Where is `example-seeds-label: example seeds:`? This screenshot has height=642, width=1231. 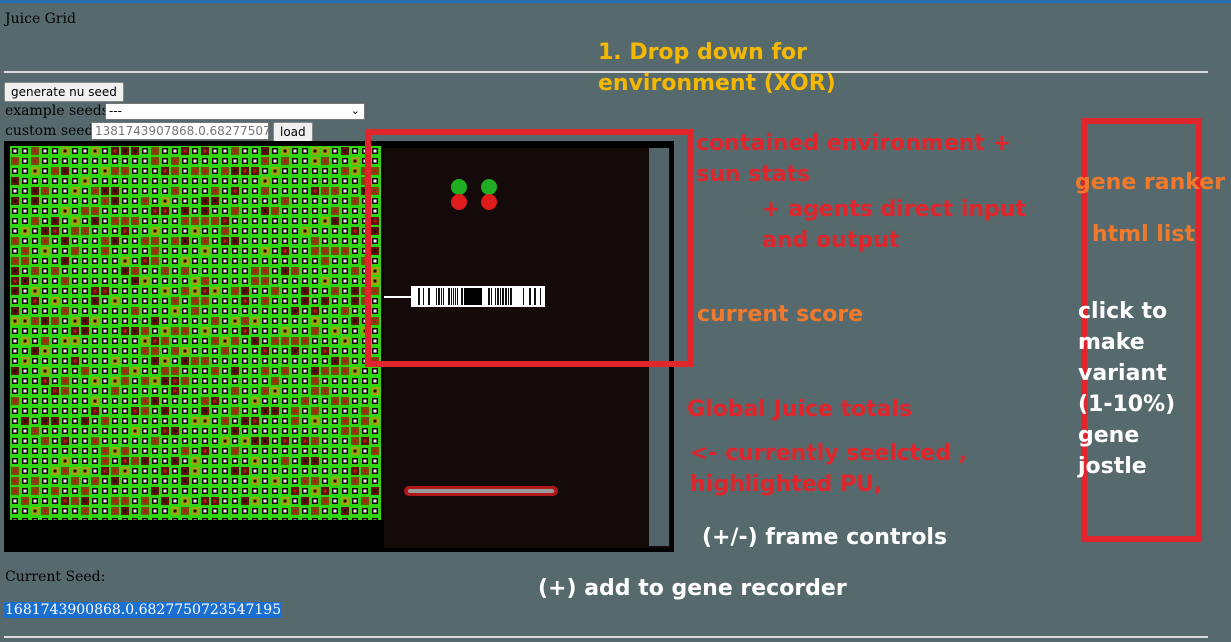 example-seeds-label: example seeds: is located at coordinates (59, 111).